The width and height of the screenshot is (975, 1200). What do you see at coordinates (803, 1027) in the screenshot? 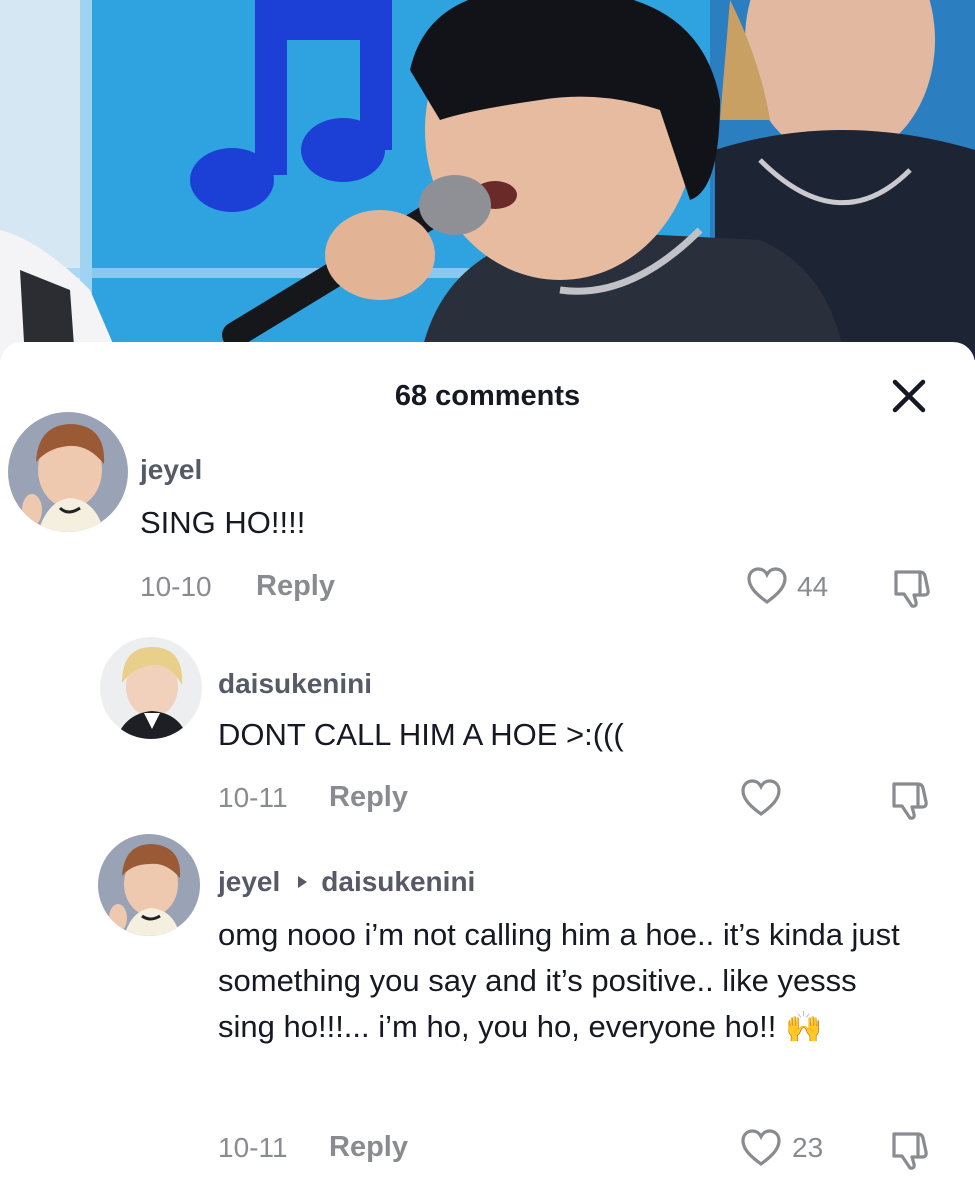
I see `raising-hands-emoji: 🙌` at bounding box center [803, 1027].